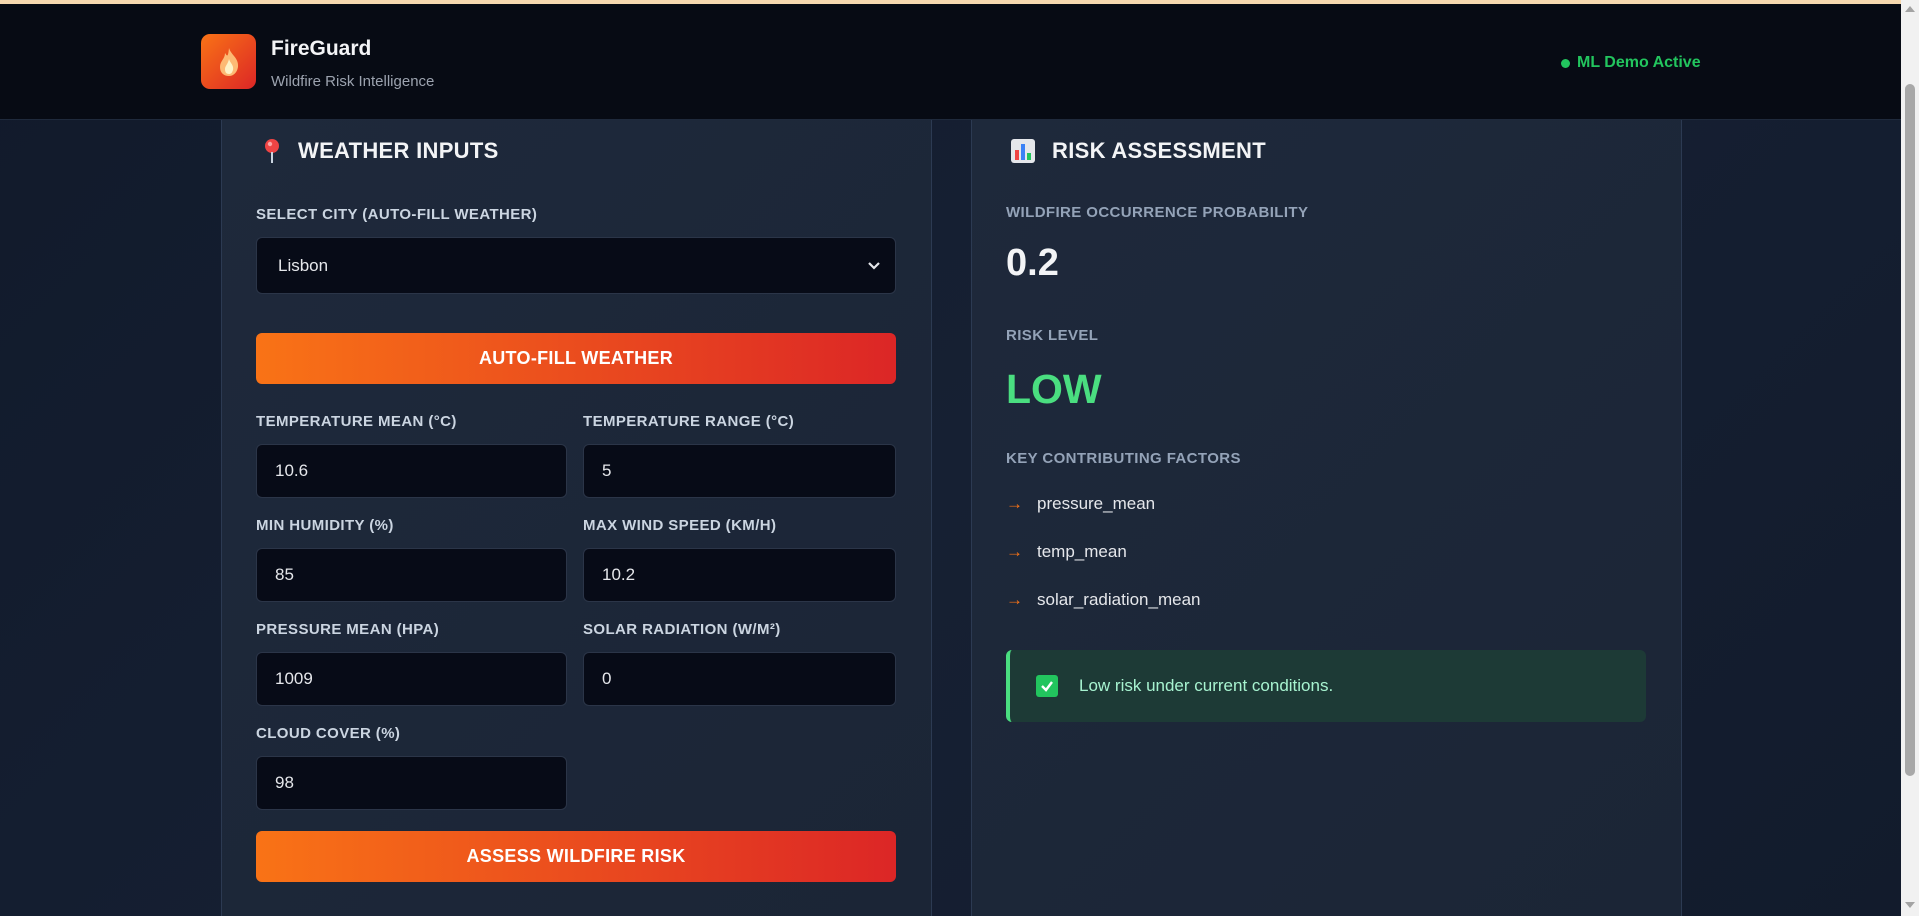  I want to click on bar-chart-icon, so click(1023, 151).